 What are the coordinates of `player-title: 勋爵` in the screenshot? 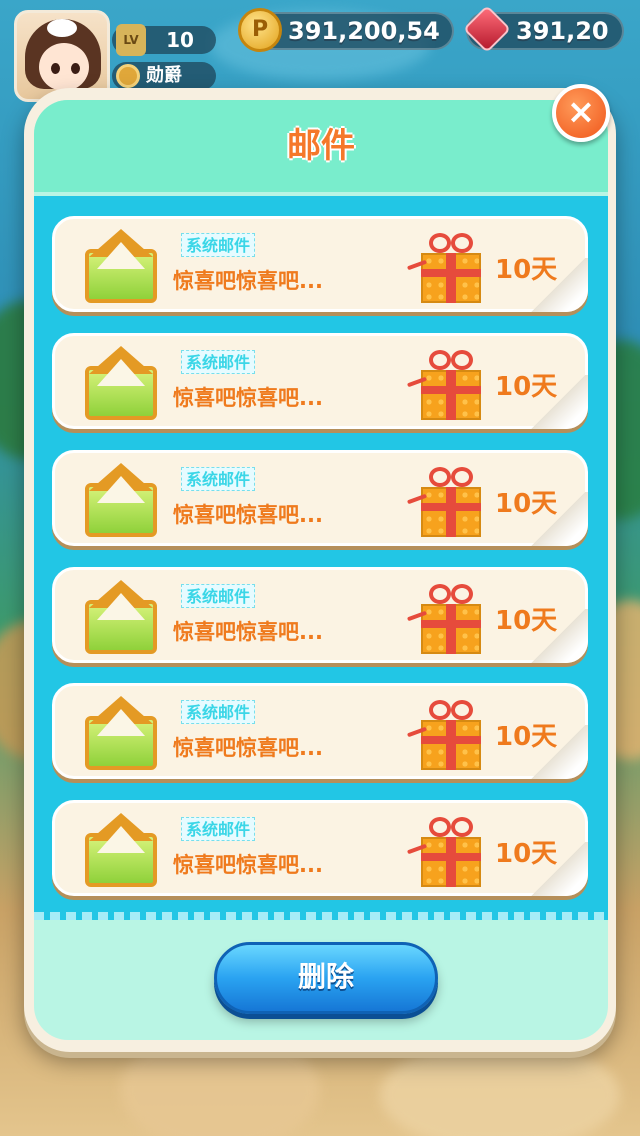 It's located at (164, 75).